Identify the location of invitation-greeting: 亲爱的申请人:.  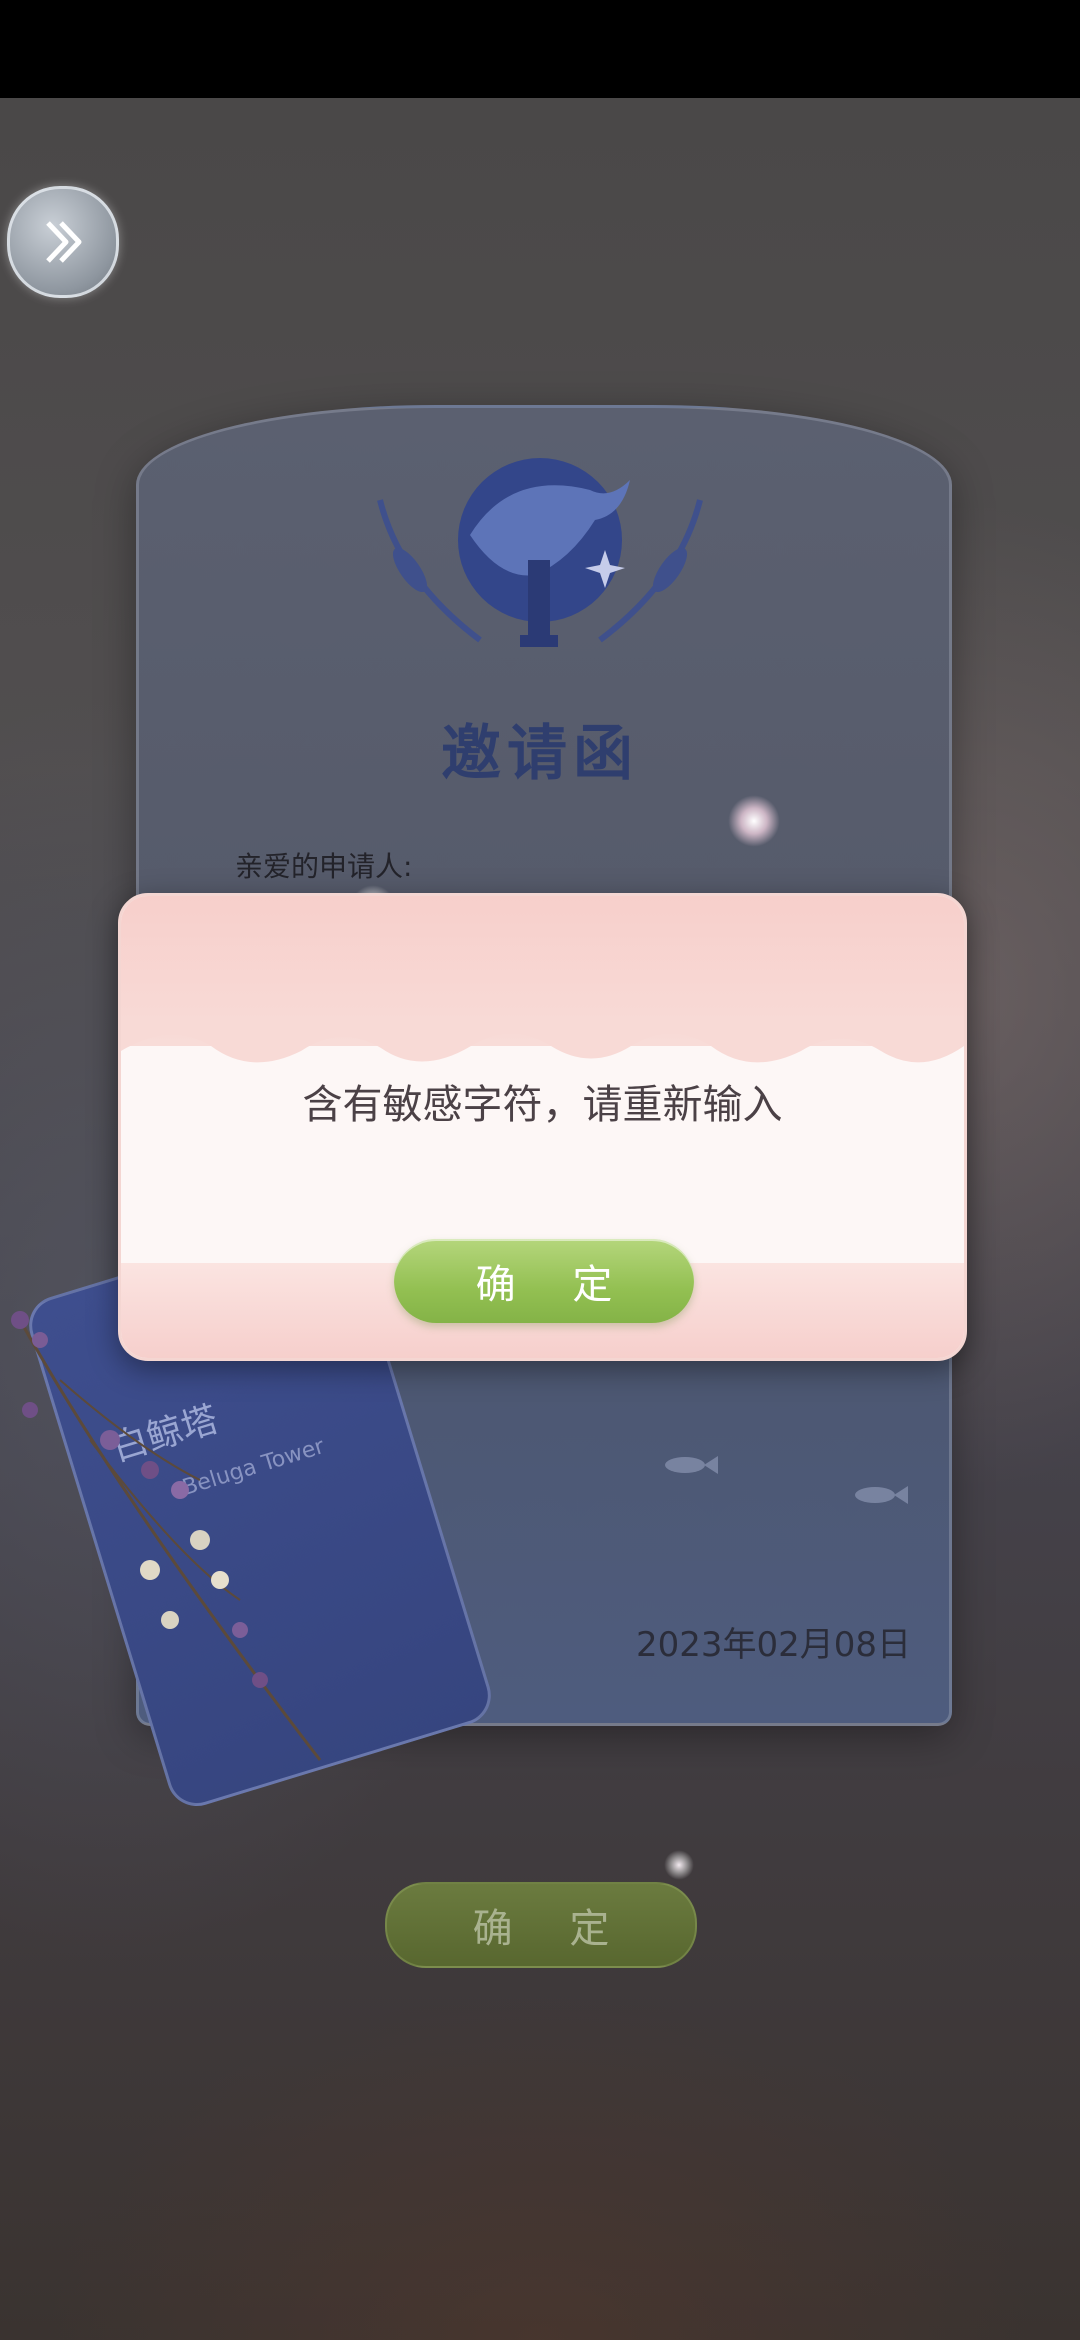
(324, 866).